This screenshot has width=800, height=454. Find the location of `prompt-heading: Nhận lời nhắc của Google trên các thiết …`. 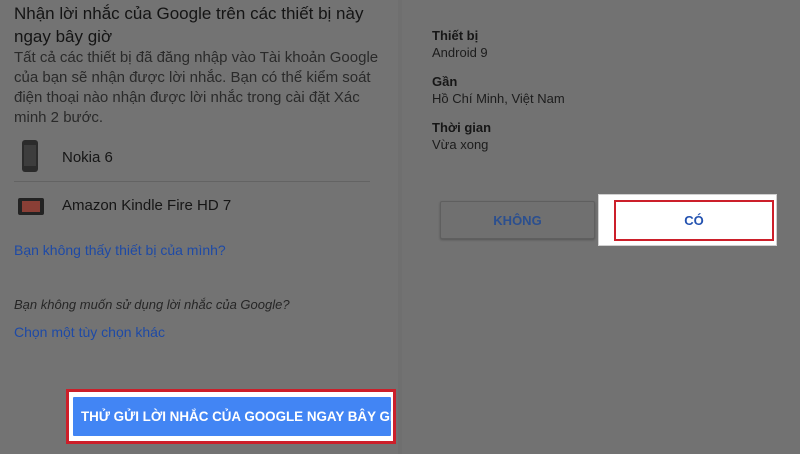

prompt-heading: Nhận lời nhắc của Google trên các thiết … is located at coordinates (189, 25).